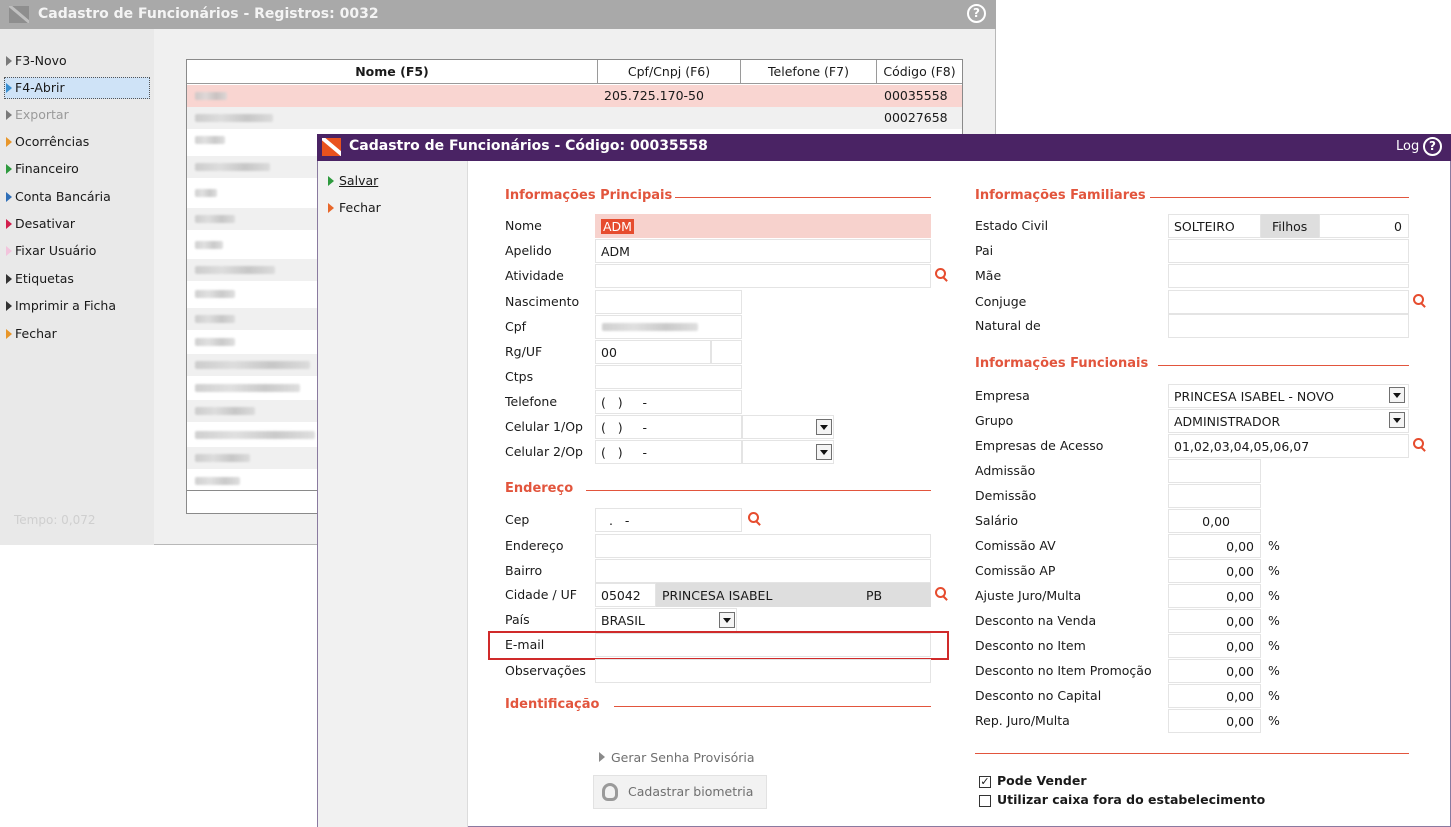  What do you see at coordinates (680, 792) in the screenshot?
I see `cadastrar-biometria-button: Cadastrar biometria` at bounding box center [680, 792].